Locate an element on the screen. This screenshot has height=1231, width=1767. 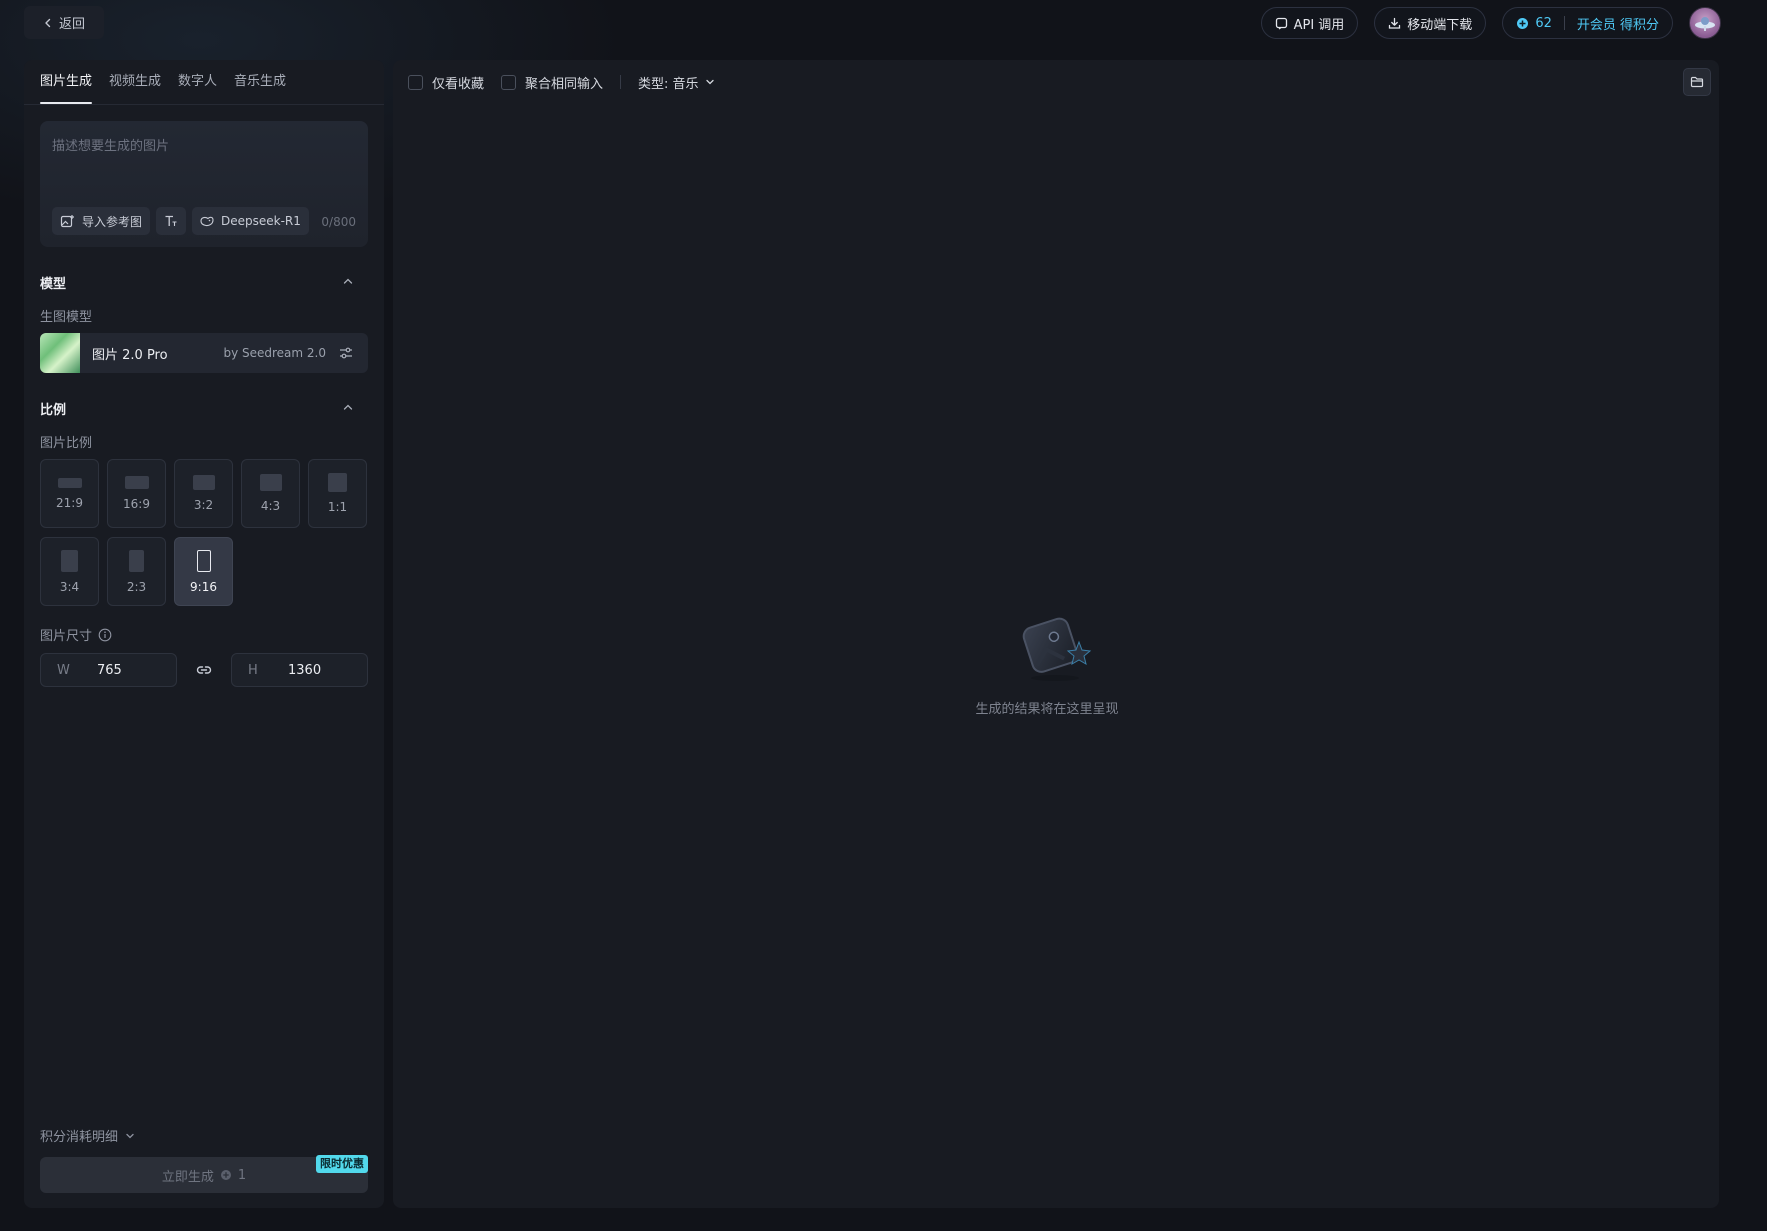
size-label-row: 图片尺寸 is located at coordinates (76, 634).